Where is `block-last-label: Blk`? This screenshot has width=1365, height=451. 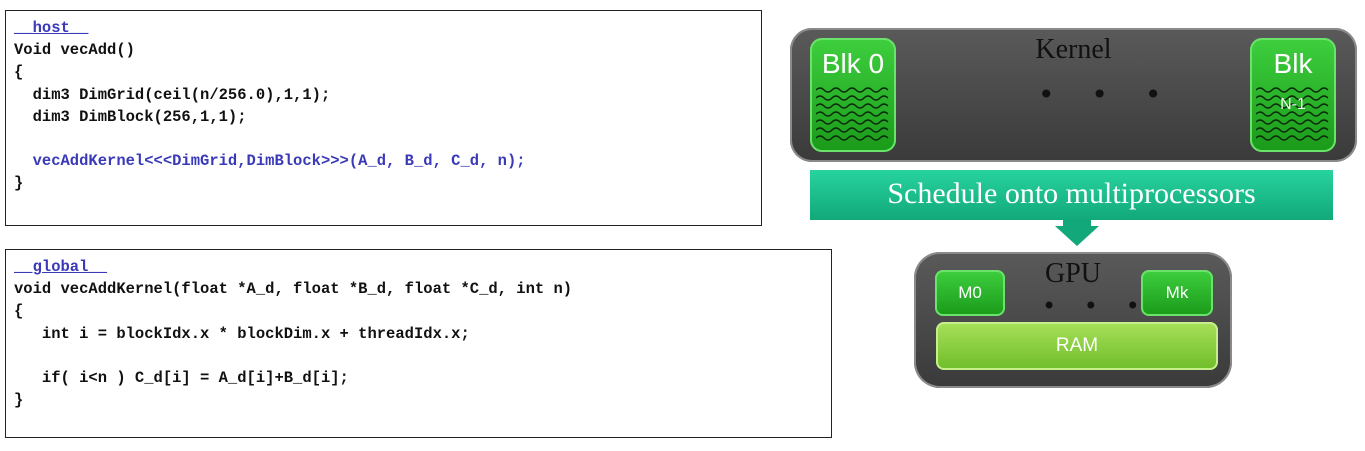 block-last-label: Blk is located at coordinates (1293, 63).